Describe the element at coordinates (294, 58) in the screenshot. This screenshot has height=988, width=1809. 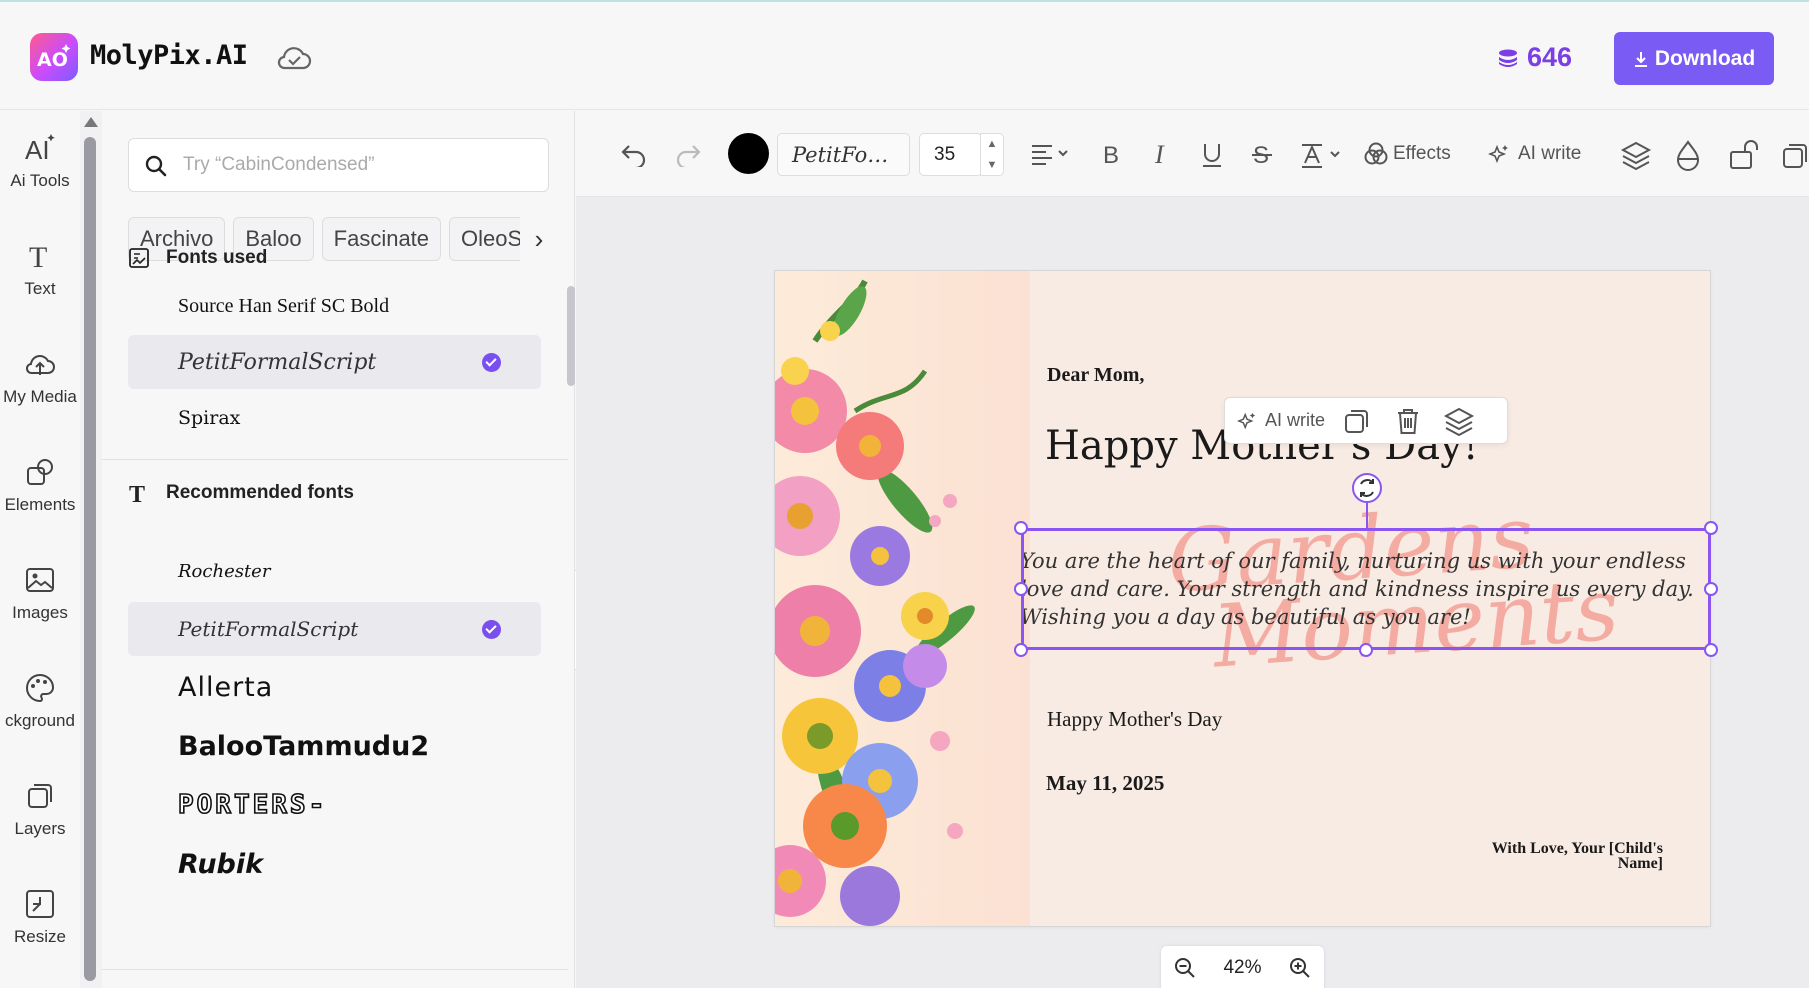
I see `cloud-saved-icon` at that location.